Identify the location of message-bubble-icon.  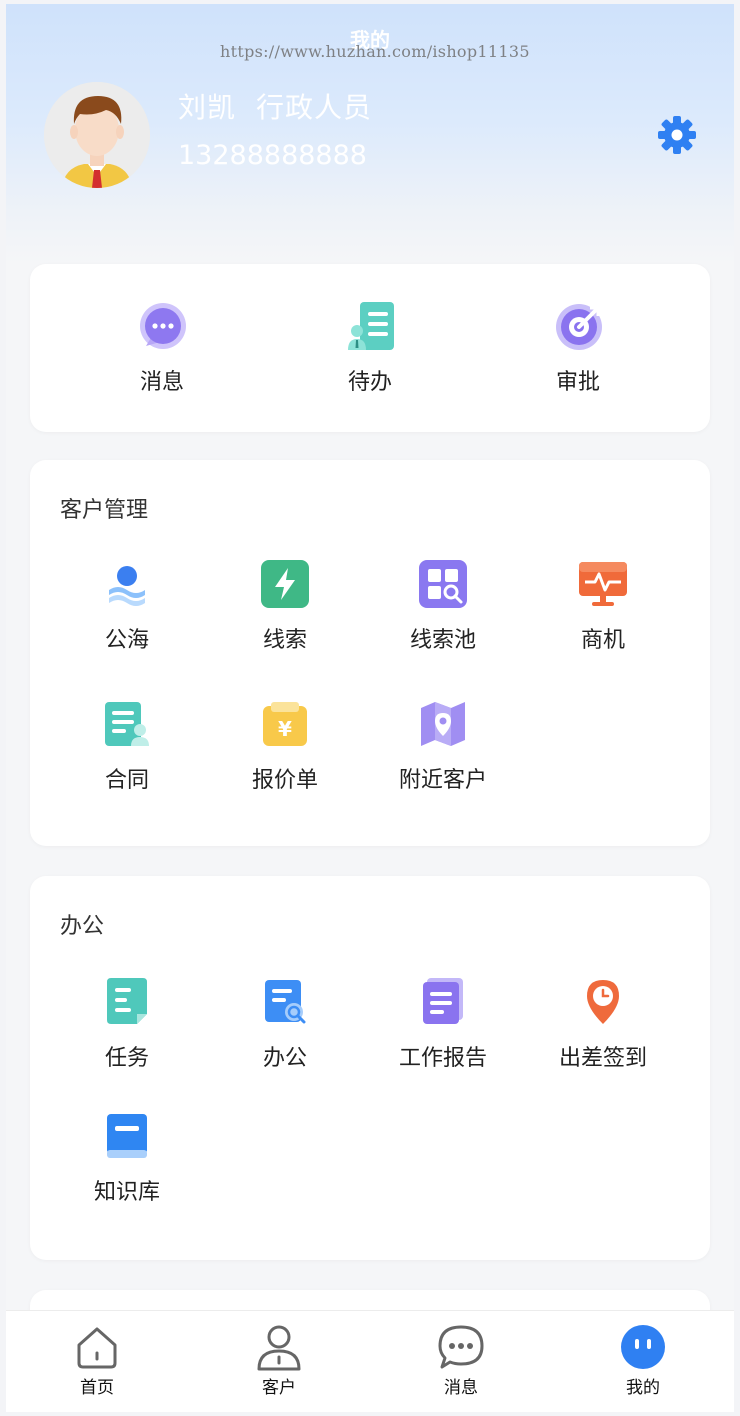
(163, 327).